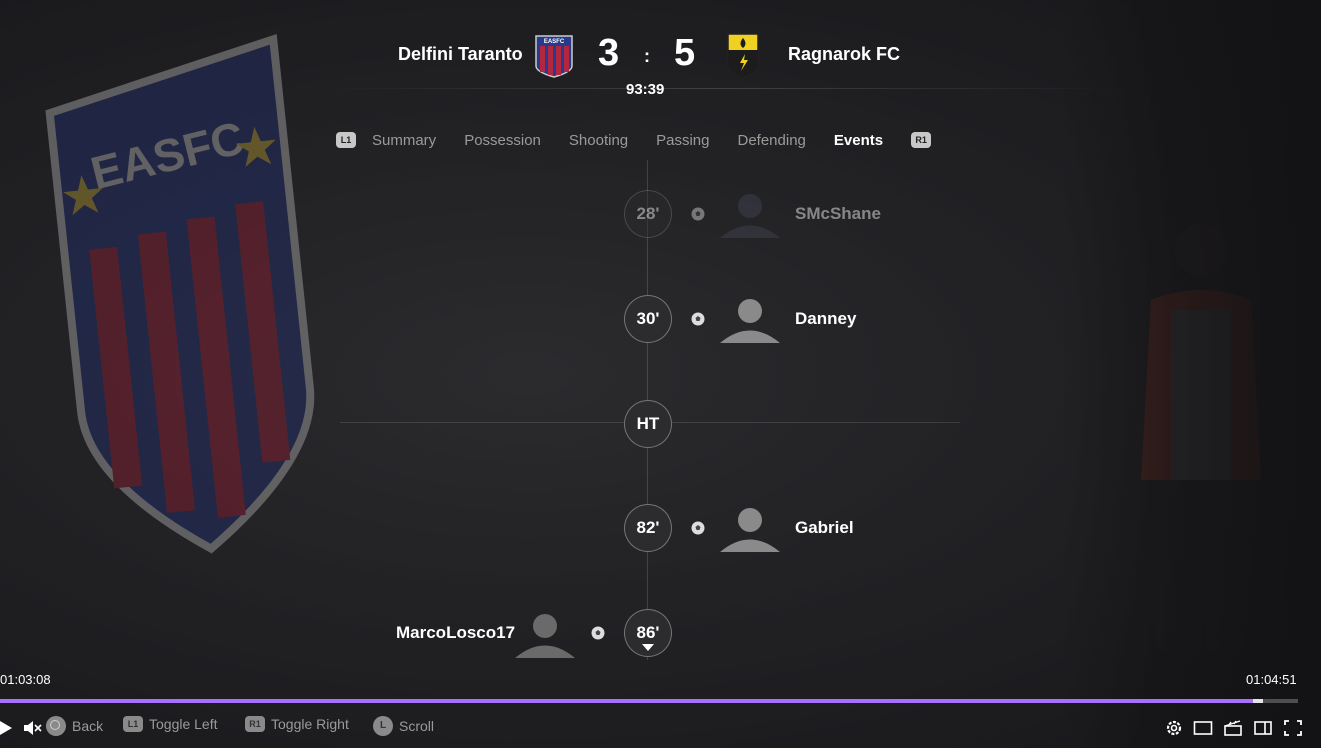  I want to click on toggle-right-label: Toggle Right, so click(310, 724).